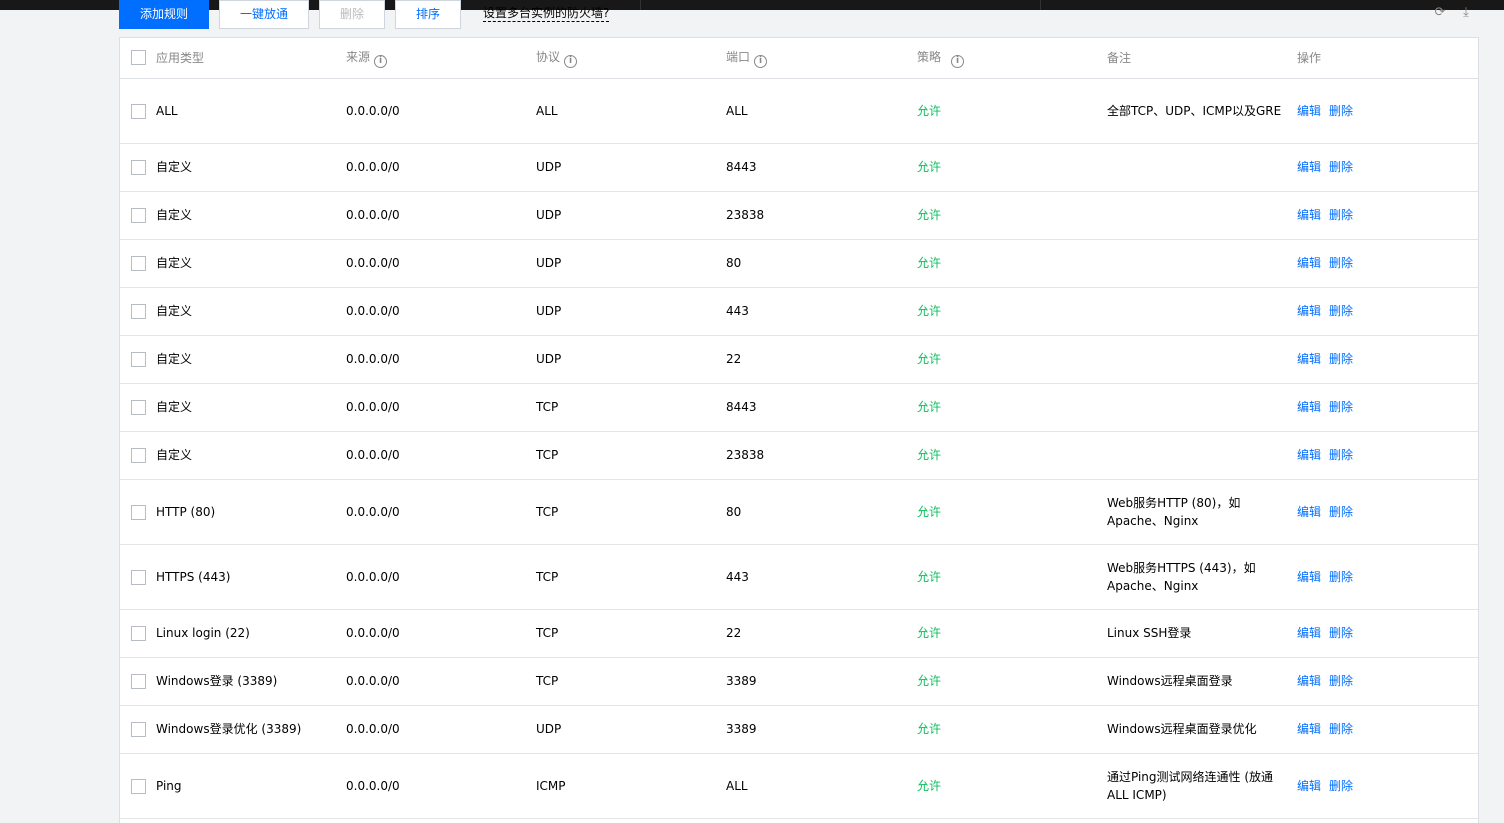 Image resolution: width=1504 pixels, height=823 pixels. What do you see at coordinates (799, 263) in the screenshot?
I see `table-row: 自定义 0.0.0.0/0 UDP 80 允许 编辑 删除` at bounding box center [799, 263].